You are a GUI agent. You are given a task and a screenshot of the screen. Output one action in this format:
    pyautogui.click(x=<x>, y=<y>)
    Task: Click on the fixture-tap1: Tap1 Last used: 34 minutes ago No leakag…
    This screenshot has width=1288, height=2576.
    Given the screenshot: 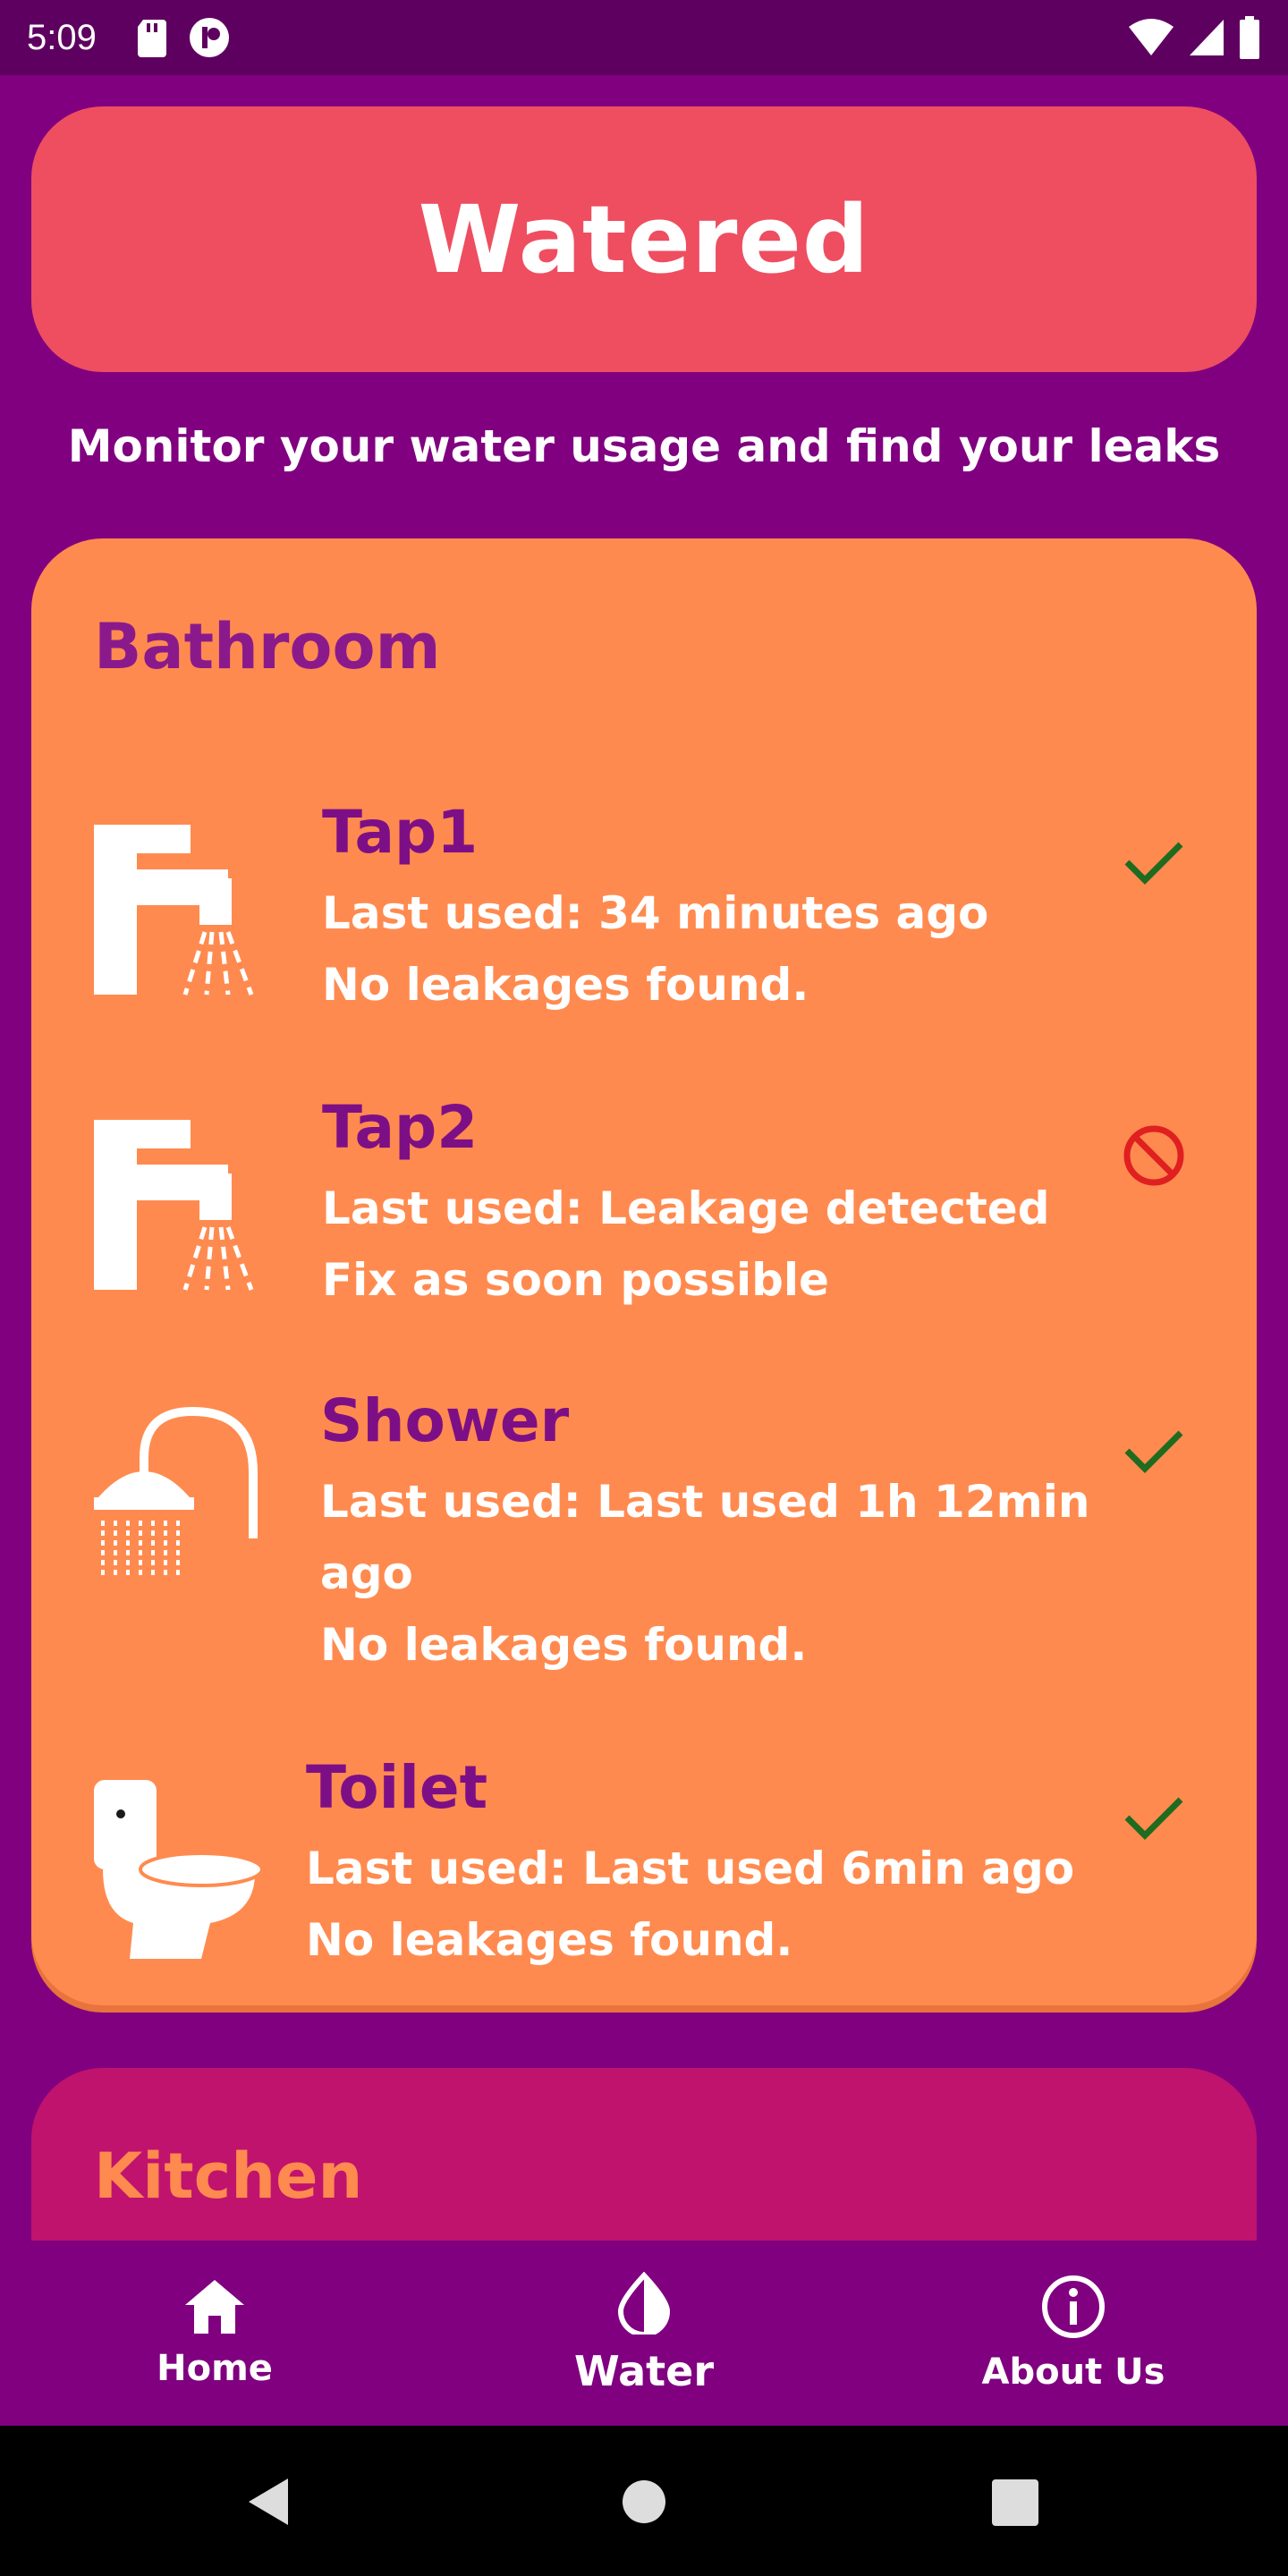 What is the action you would take?
    pyautogui.click(x=644, y=932)
    